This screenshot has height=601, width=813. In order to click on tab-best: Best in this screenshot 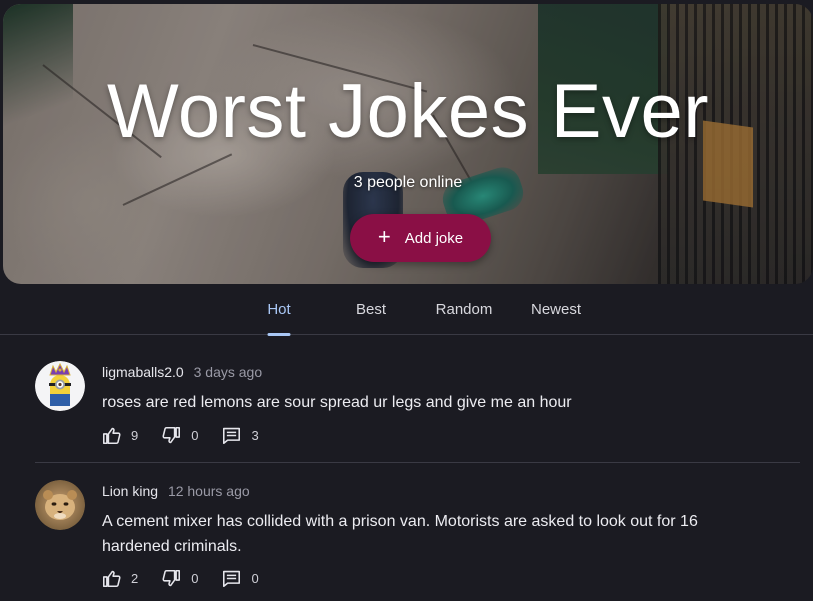, I will do `click(371, 309)`.